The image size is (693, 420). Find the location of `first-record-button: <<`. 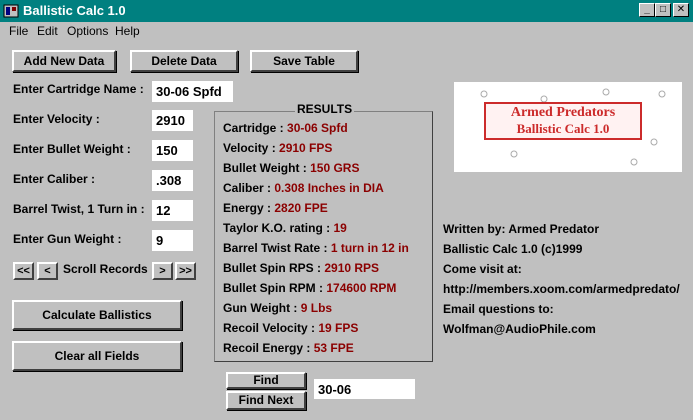

first-record-button: << is located at coordinates (23, 271).